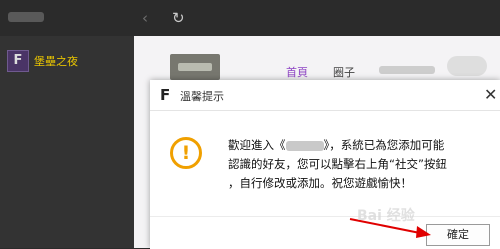 The height and width of the screenshot is (249, 500). Describe the element at coordinates (390, 228) in the screenshot. I see `red-arrow-annotation` at that location.